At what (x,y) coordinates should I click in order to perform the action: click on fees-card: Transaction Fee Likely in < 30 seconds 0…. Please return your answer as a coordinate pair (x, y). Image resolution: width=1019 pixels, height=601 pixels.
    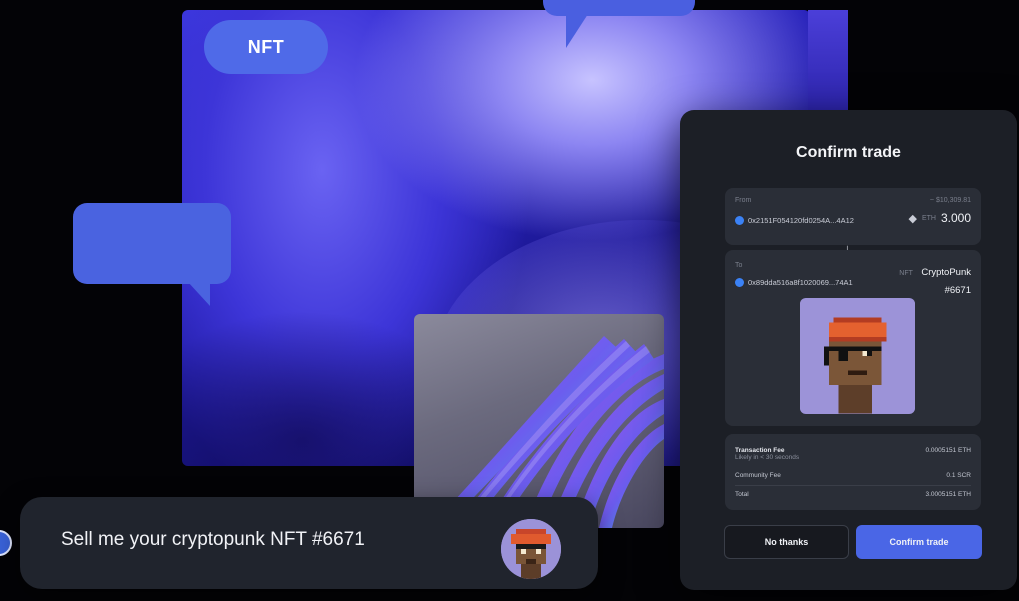
    Looking at the image, I should click on (853, 472).